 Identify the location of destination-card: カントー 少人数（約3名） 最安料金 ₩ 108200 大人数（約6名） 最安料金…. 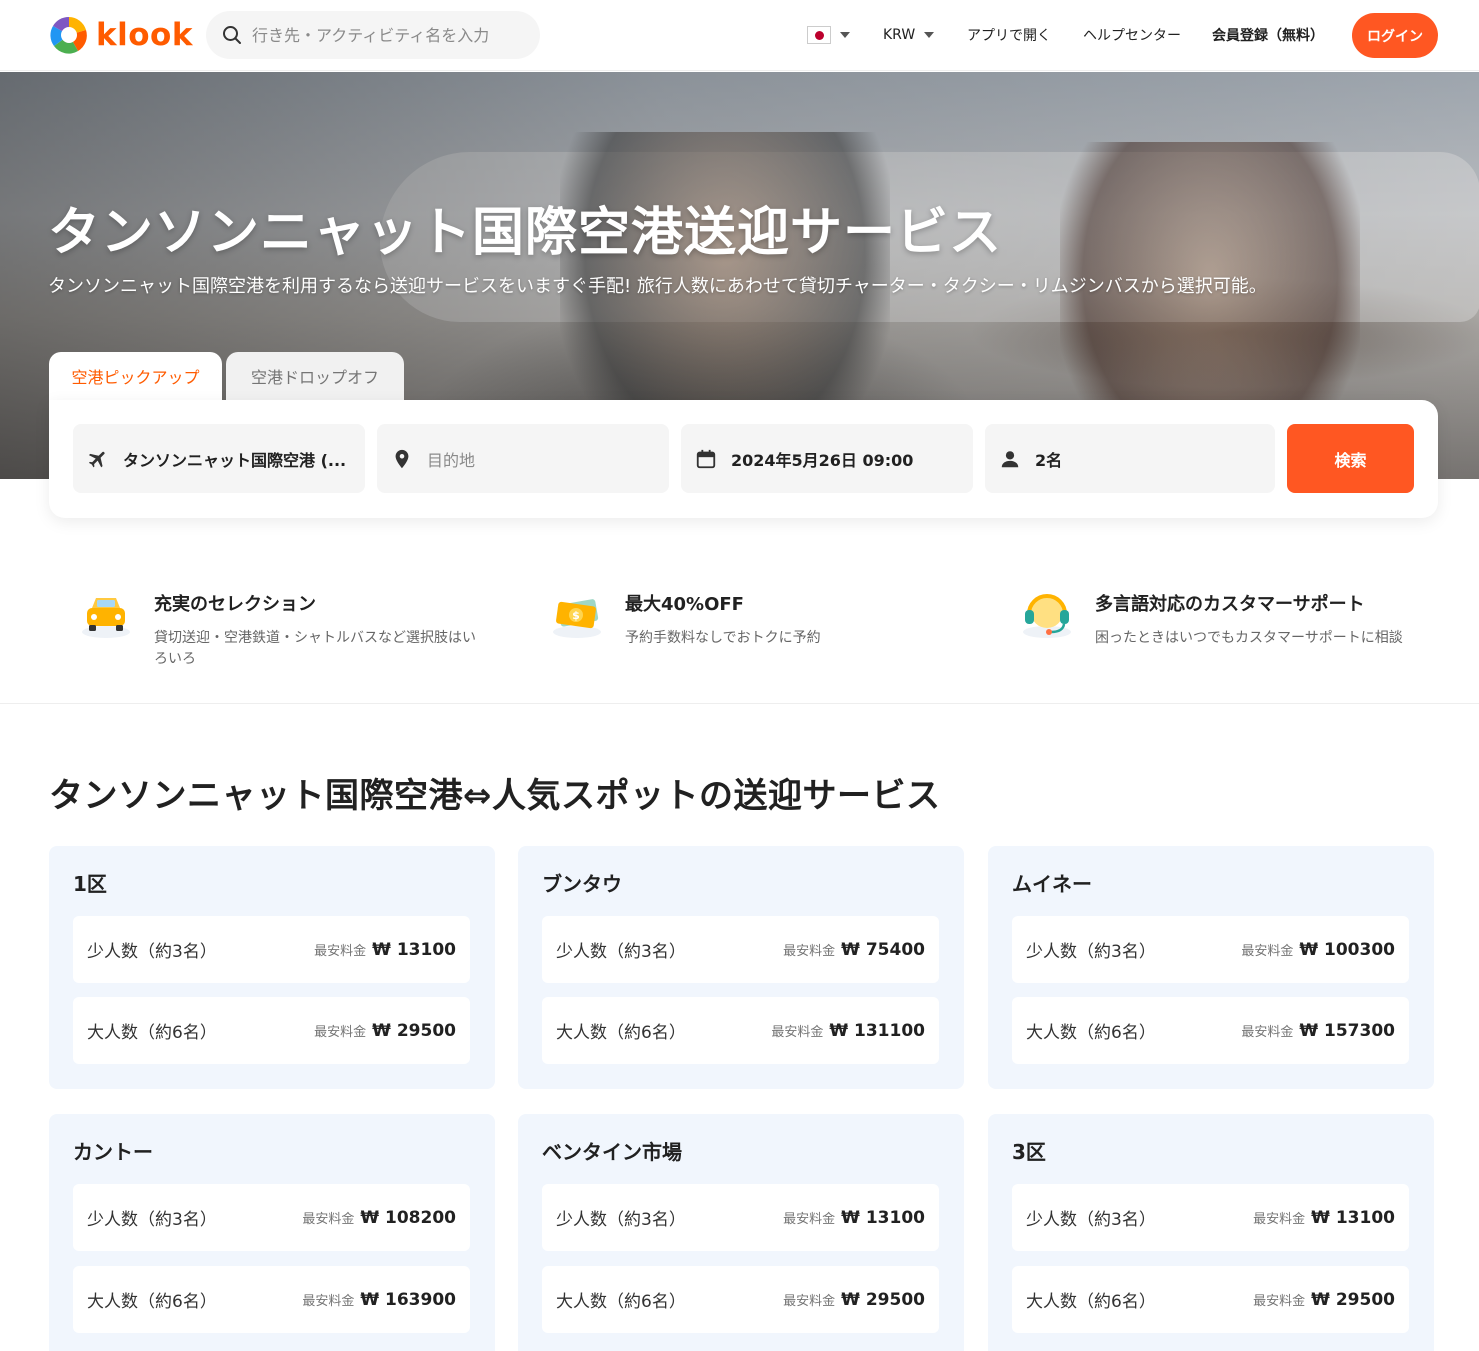
(272, 1232).